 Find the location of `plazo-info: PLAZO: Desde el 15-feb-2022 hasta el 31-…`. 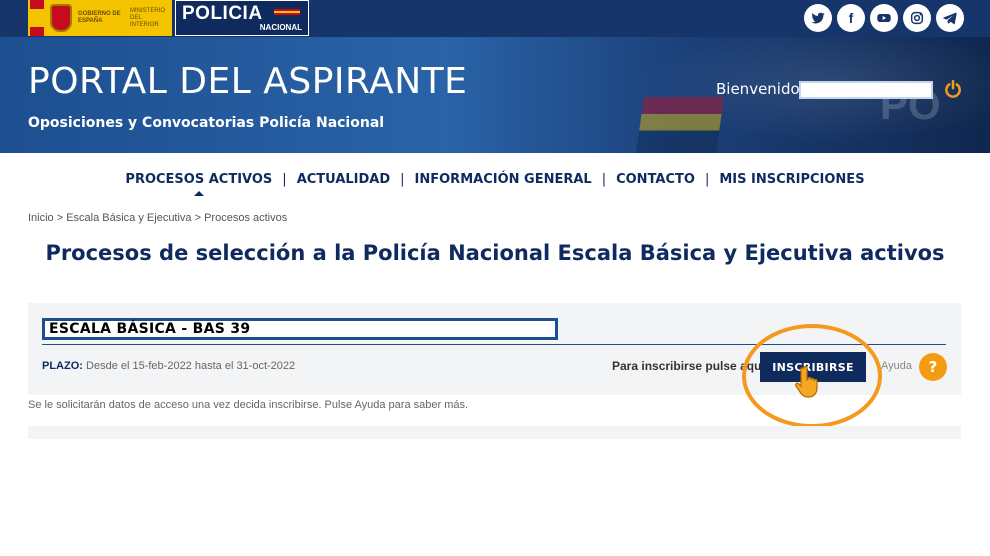

plazo-info: PLAZO: Desde el 15-feb-2022 hasta el 31-… is located at coordinates (168, 366).